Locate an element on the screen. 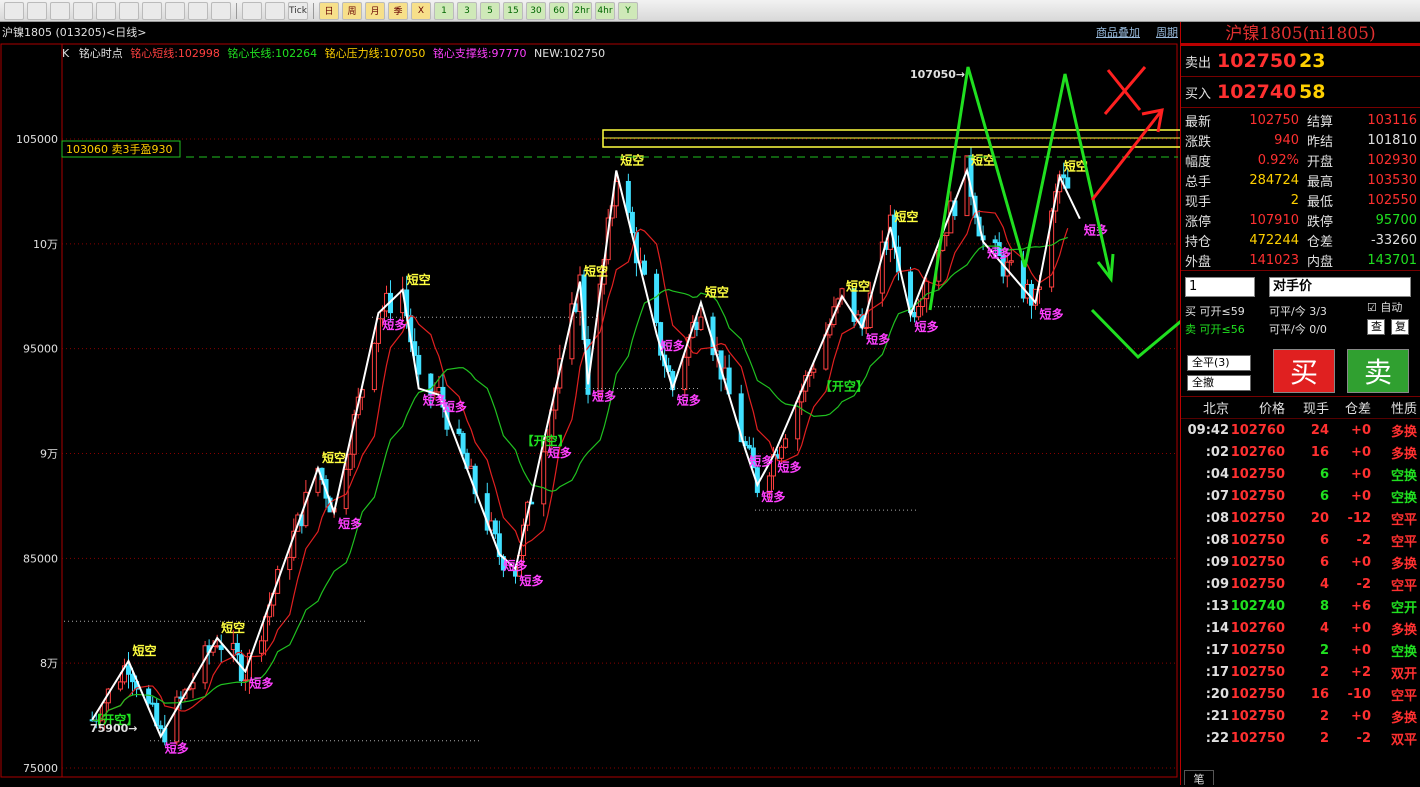 This screenshot has width=1420, height=787. pen-icon is located at coordinates (175, 10).